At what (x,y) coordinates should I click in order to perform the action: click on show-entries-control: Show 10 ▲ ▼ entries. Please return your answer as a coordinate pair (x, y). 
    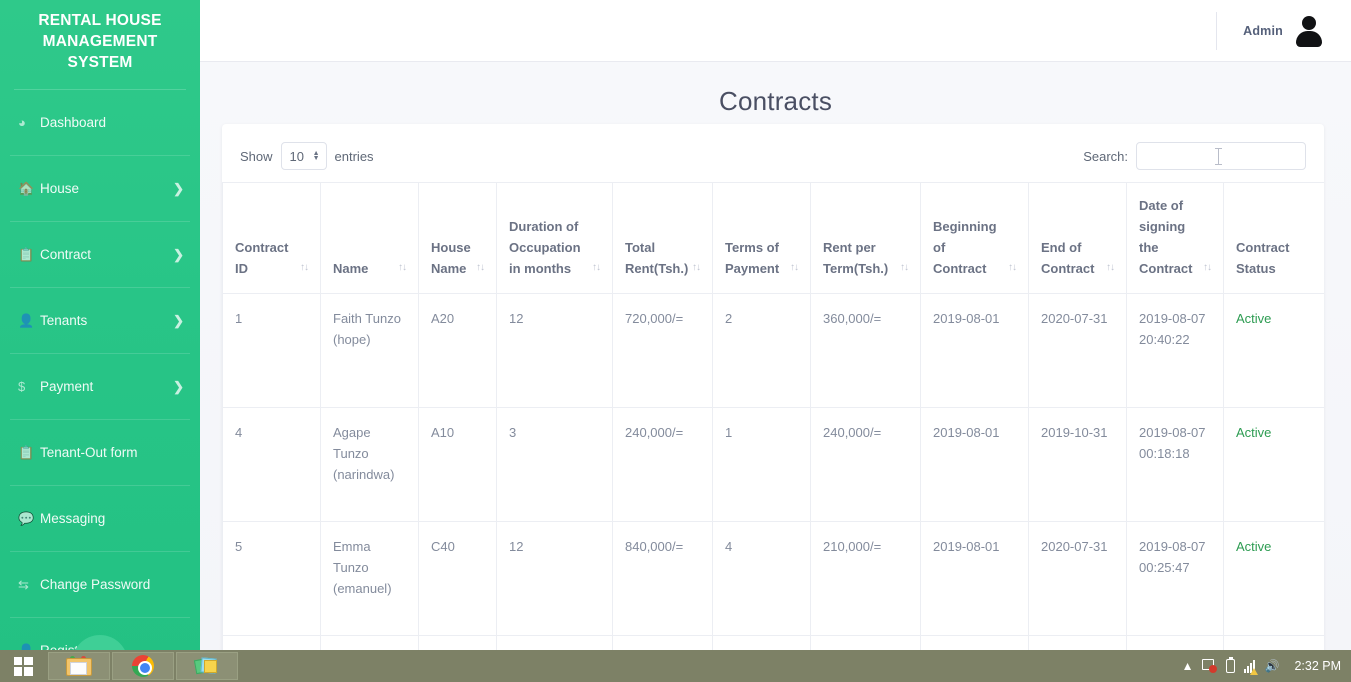
    Looking at the image, I should click on (307, 156).